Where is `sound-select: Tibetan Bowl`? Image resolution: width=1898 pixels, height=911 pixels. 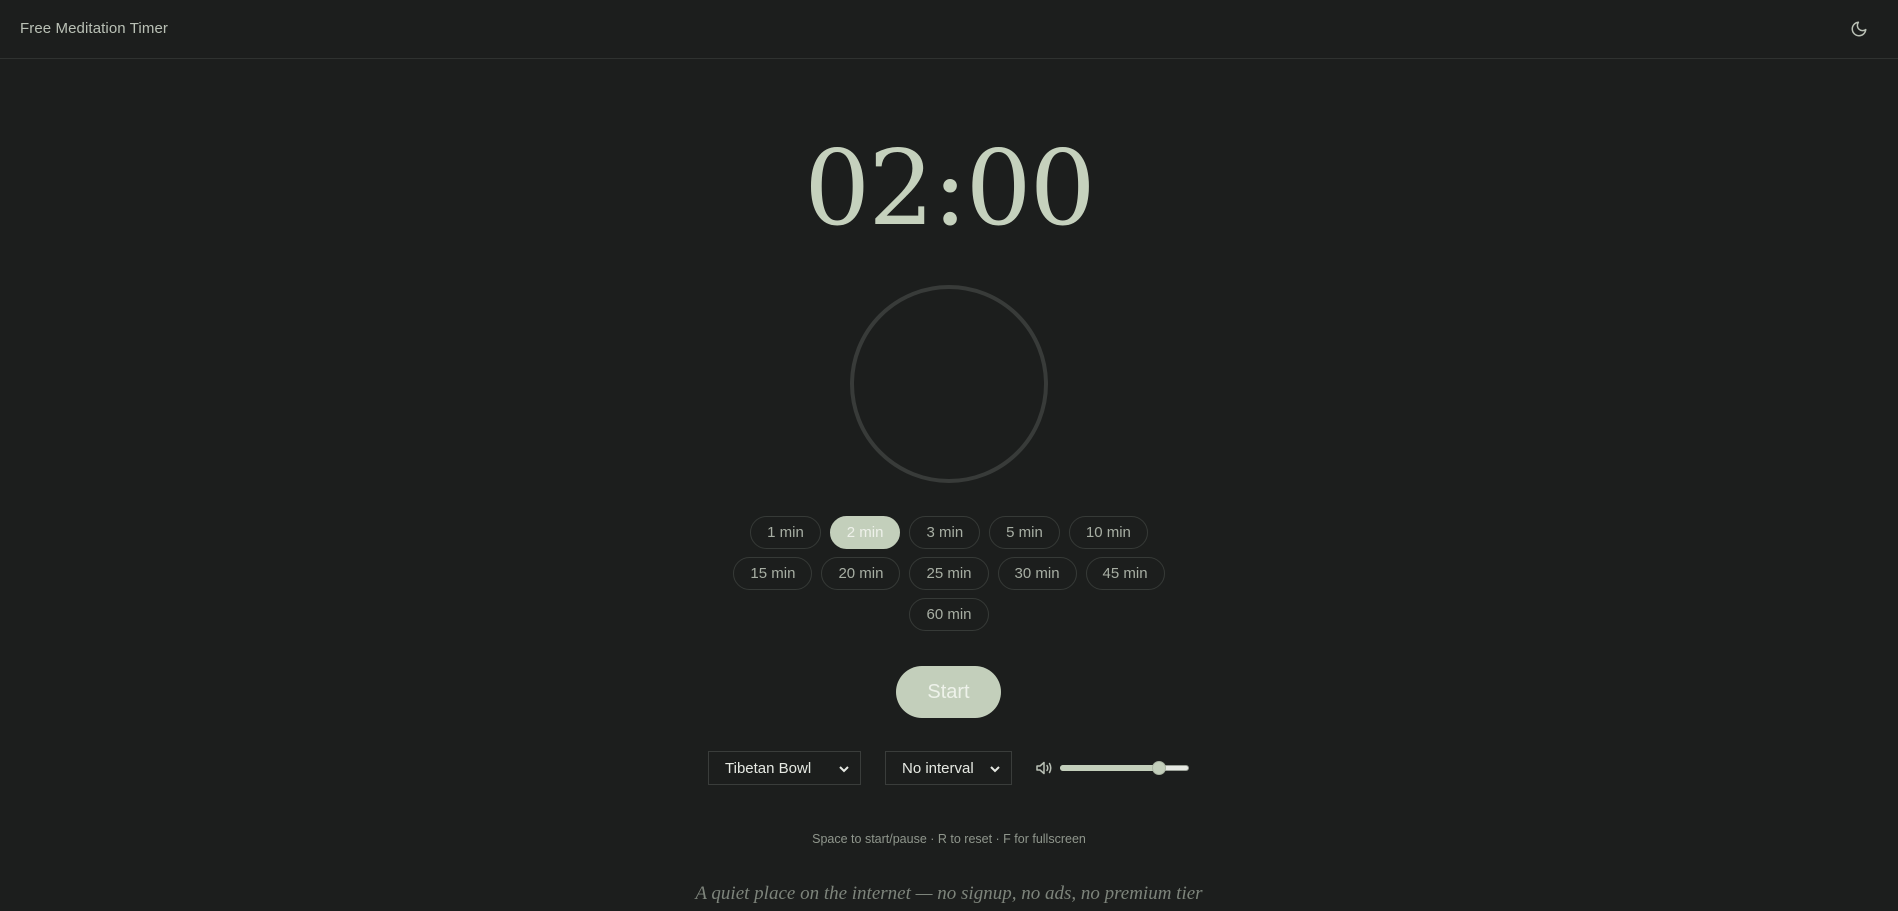 sound-select: Tibetan Bowl is located at coordinates (784, 768).